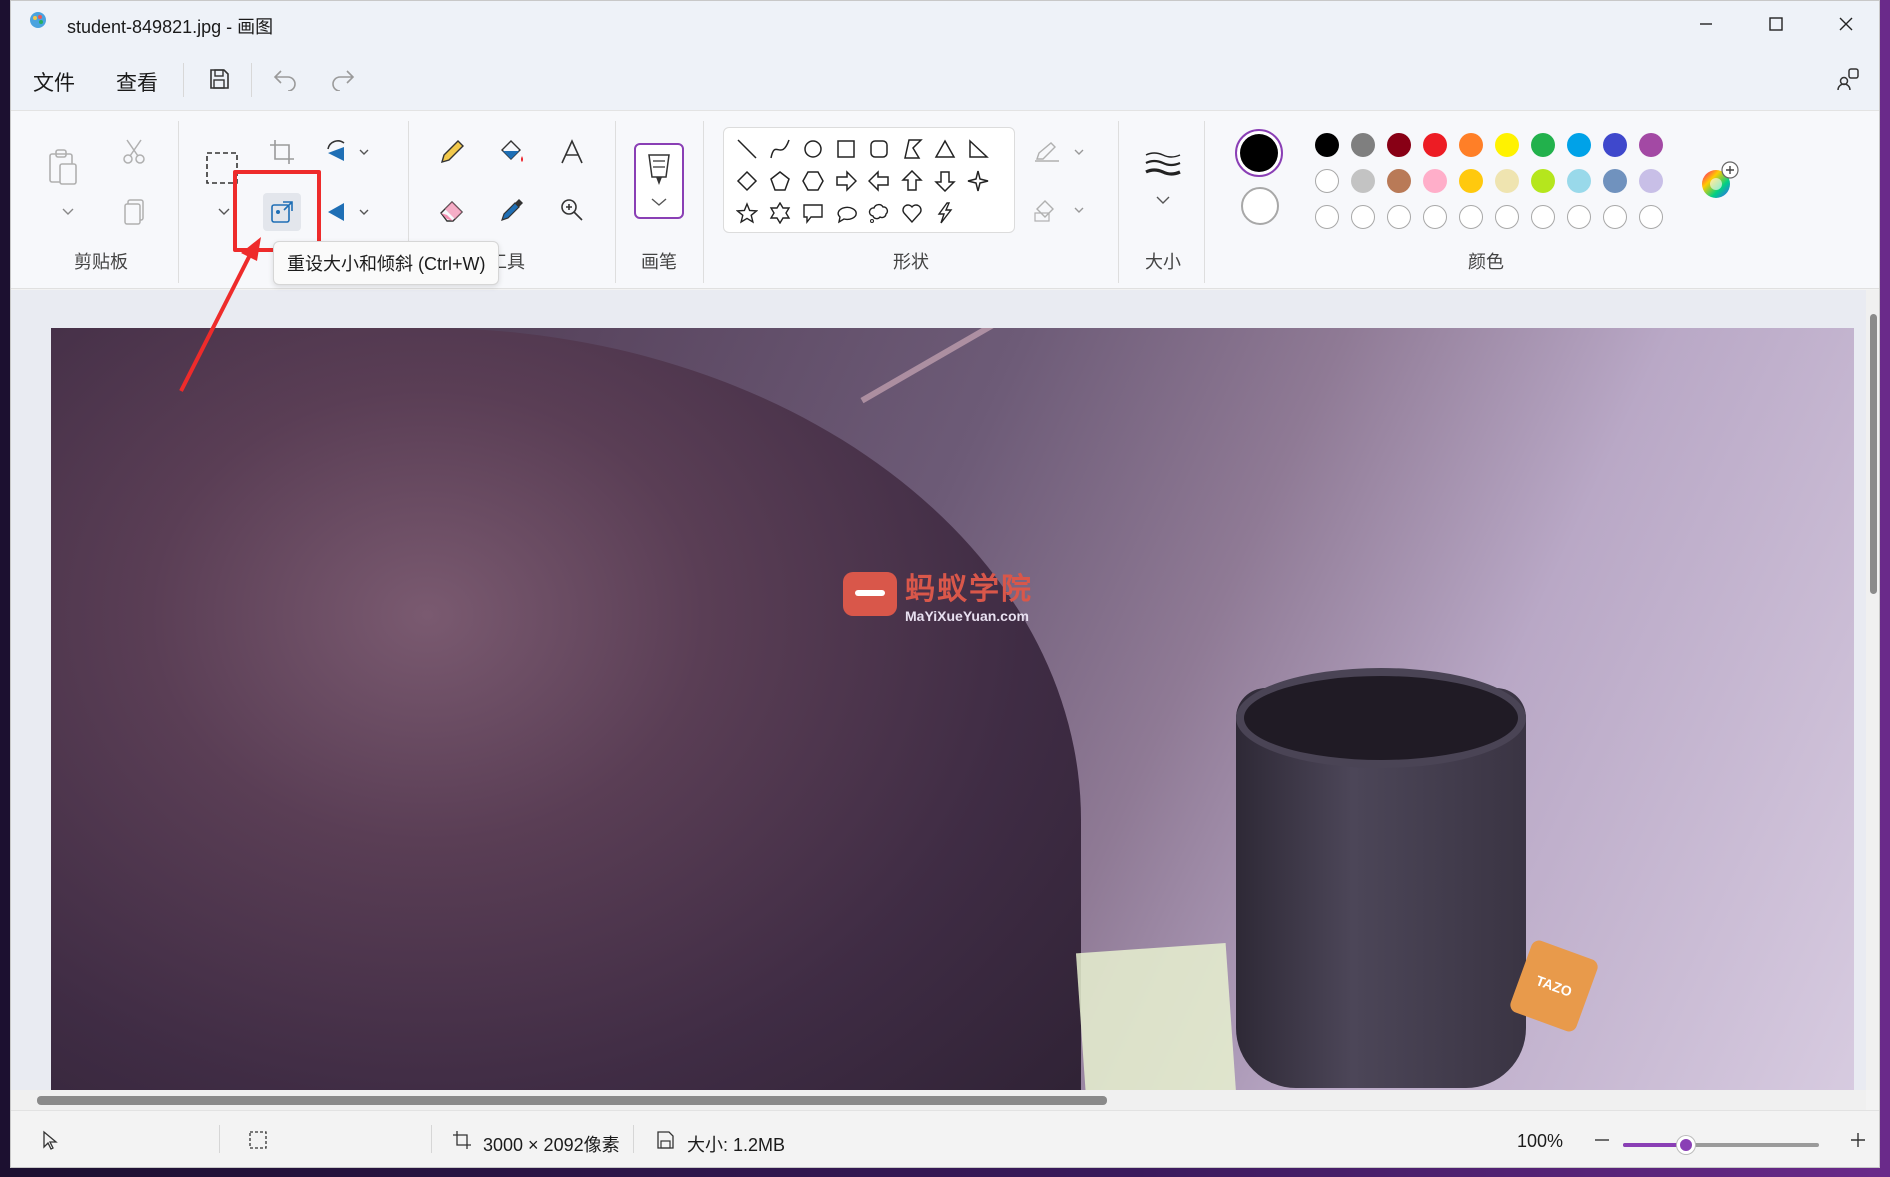 Image resolution: width=1890 pixels, height=1177 pixels. I want to click on cut-button, so click(134, 152).